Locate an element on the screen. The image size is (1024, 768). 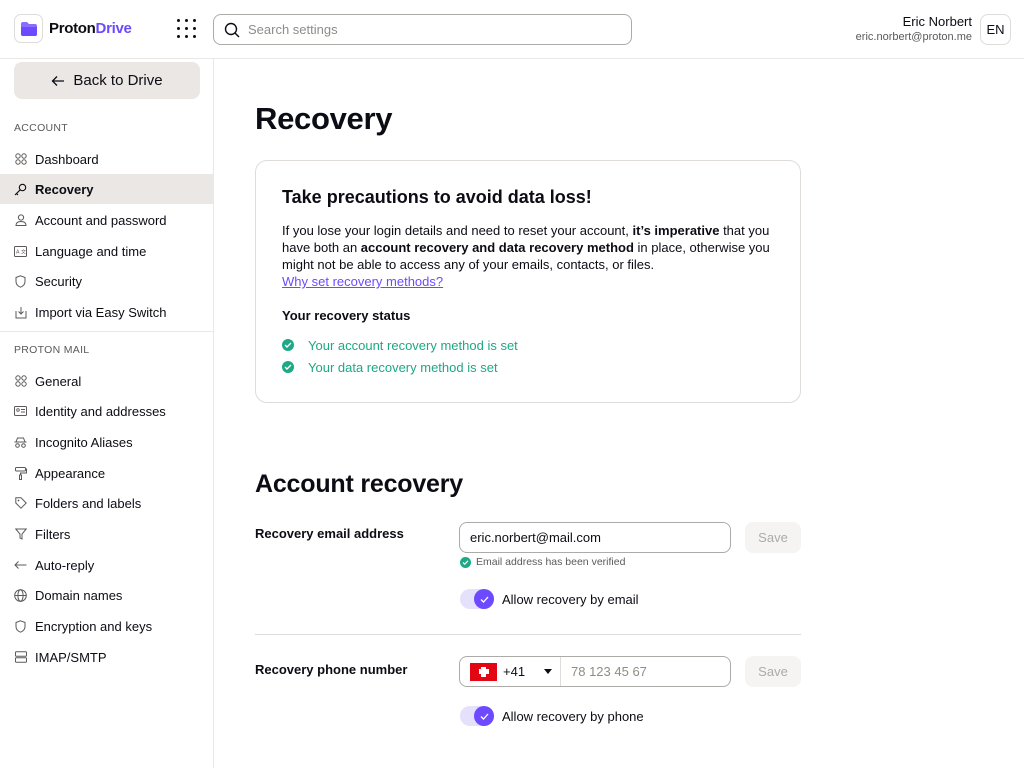
sidebar-item-appearance: Appearance is located at coordinates (106, 473).